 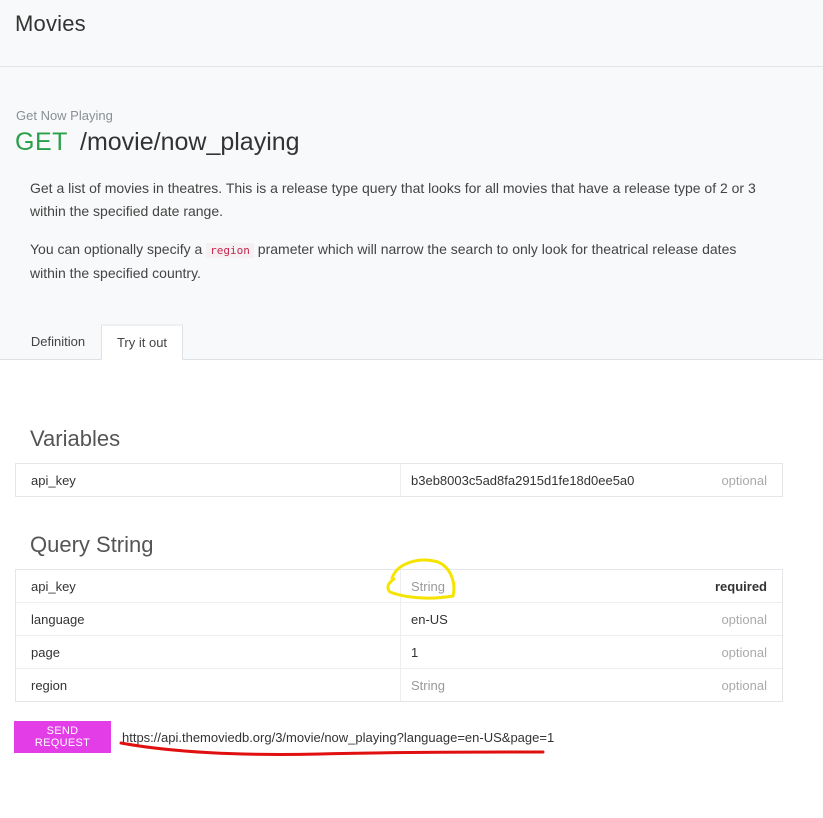 What do you see at coordinates (411, 33) in the screenshot?
I see `top-bar: Movies` at bounding box center [411, 33].